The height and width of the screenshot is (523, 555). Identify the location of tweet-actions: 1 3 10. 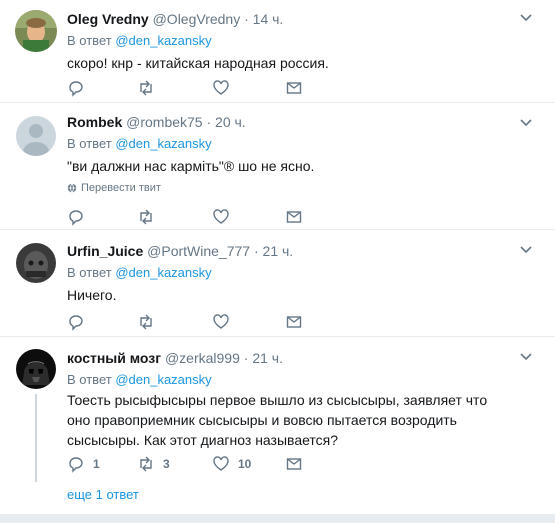
(187, 464).